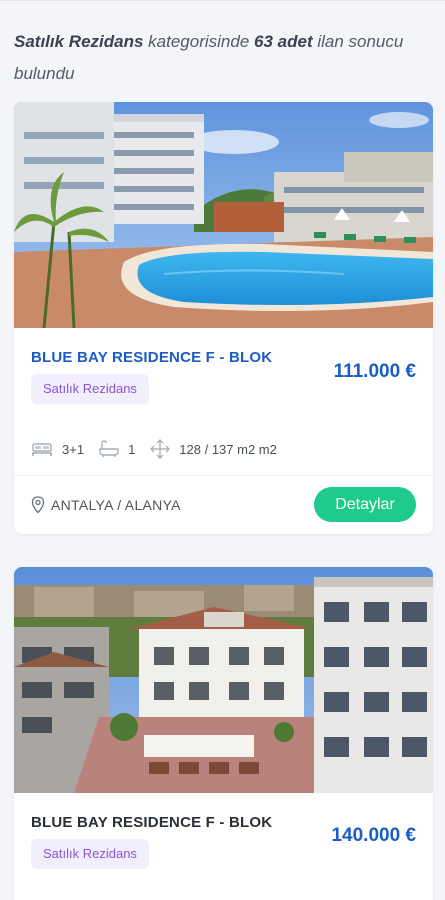  Describe the element at coordinates (199, 41) in the screenshot. I see `summary-text-1: kategorisinde` at that location.